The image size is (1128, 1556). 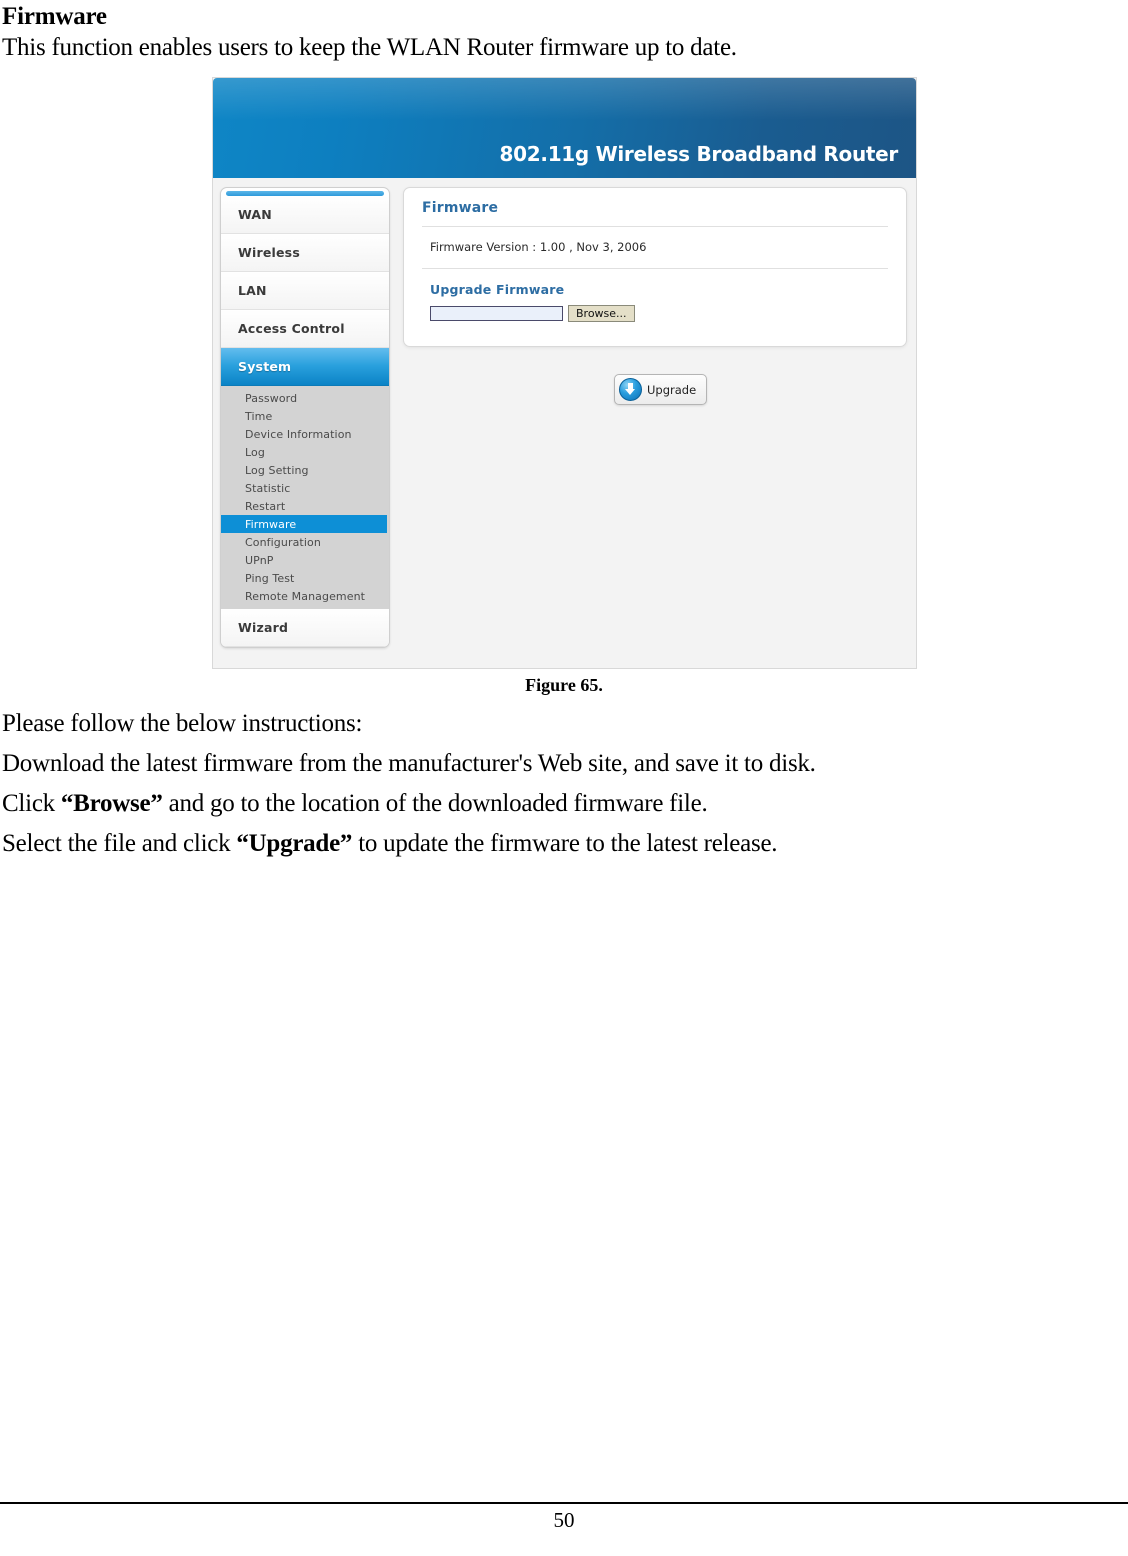 What do you see at coordinates (304, 524) in the screenshot?
I see `submenu-item-firmware: Firmware` at bounding box center [304, 524].